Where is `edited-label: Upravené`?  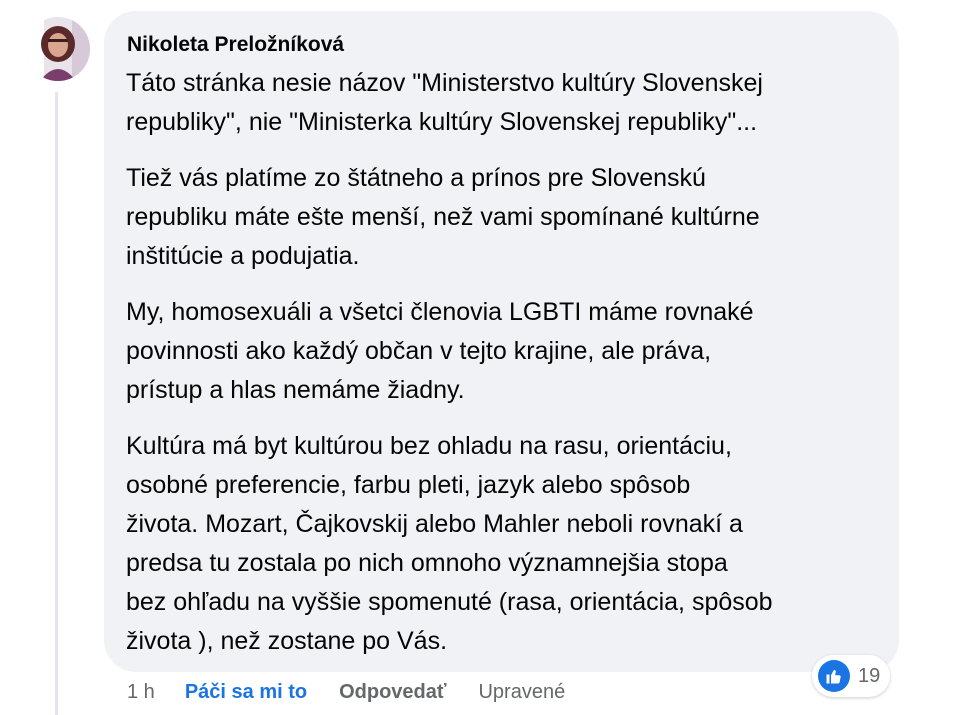
edited-label: Upravené is located at coordinates (521, 692).